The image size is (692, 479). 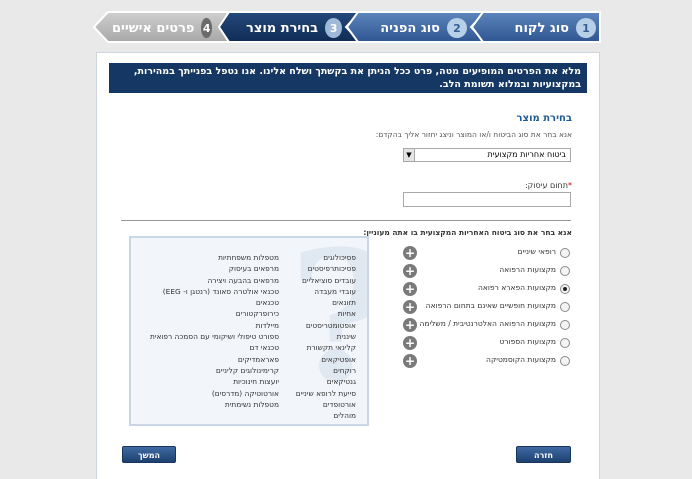 I want to click on profession-item: אופטיקאים, so click(x=338, y=359).